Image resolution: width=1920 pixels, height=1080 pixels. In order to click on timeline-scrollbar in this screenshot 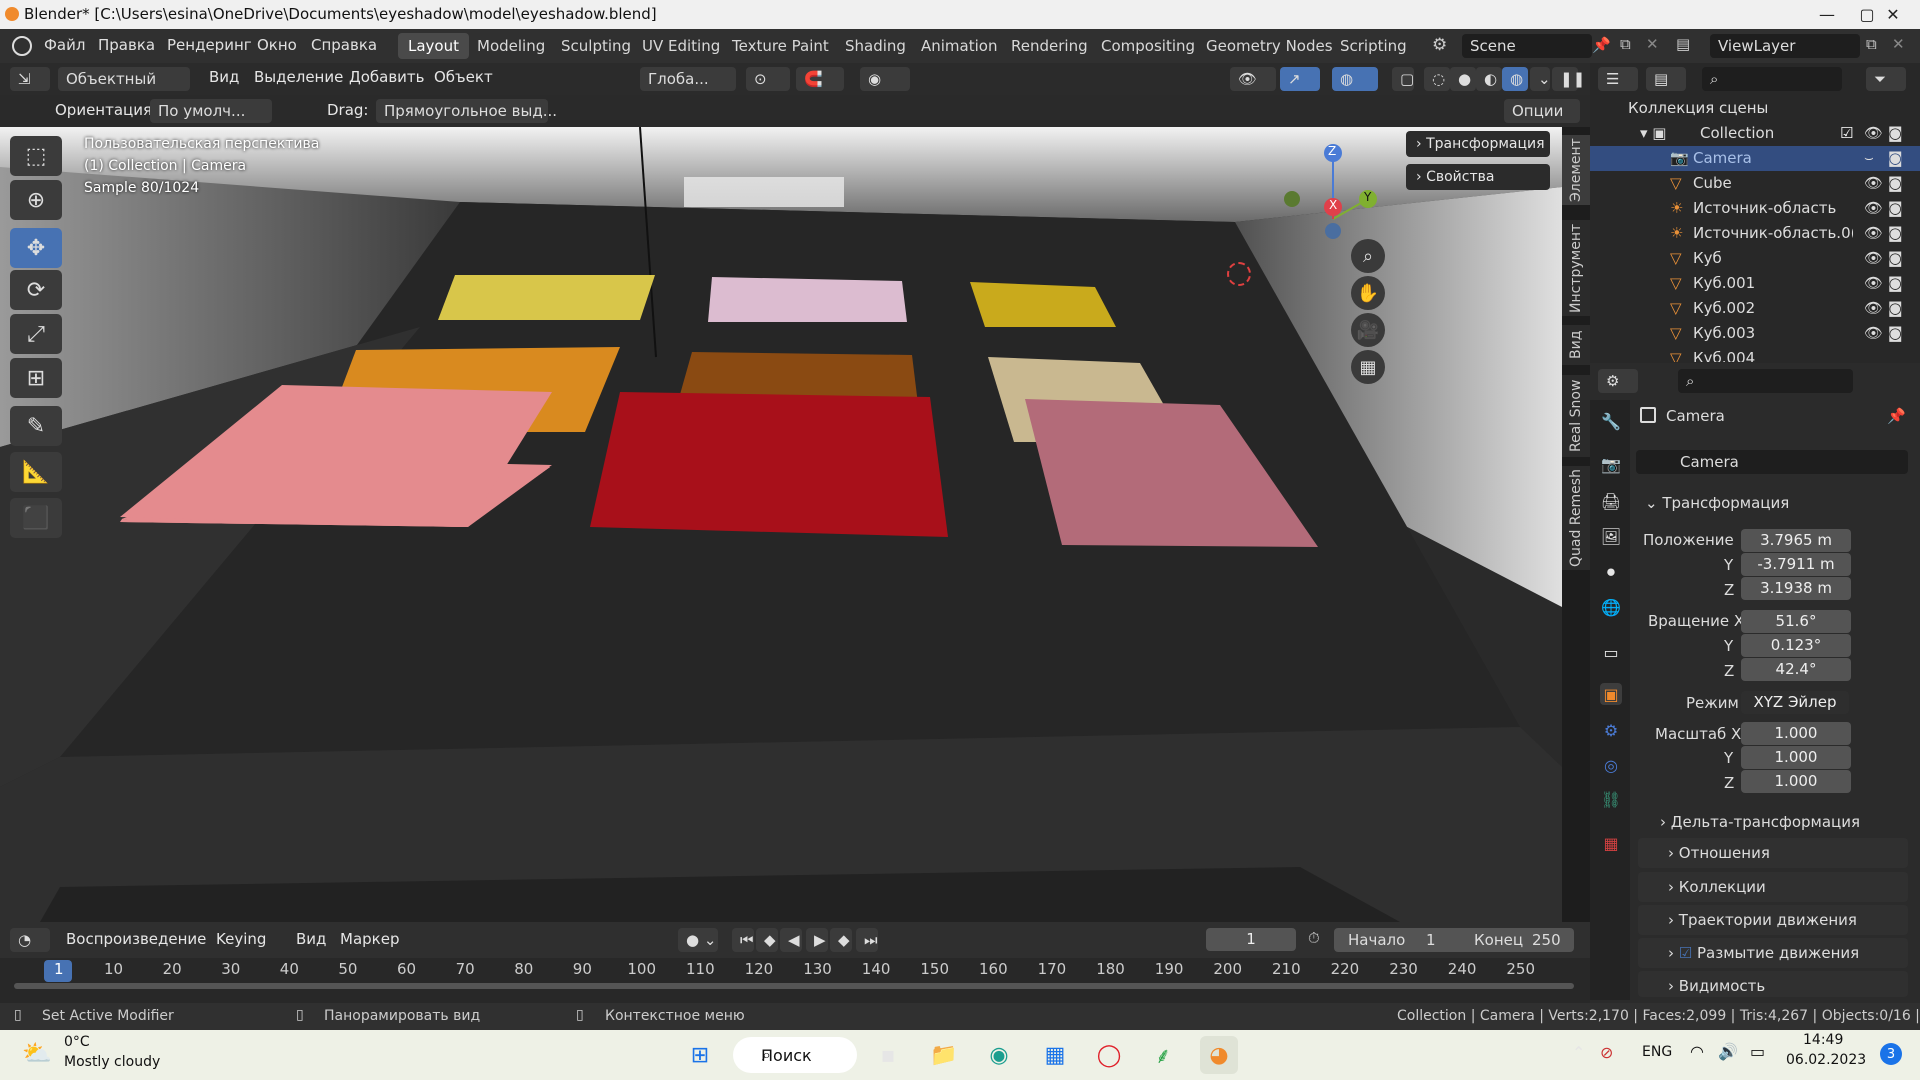, I will do `click(794, 986)`.